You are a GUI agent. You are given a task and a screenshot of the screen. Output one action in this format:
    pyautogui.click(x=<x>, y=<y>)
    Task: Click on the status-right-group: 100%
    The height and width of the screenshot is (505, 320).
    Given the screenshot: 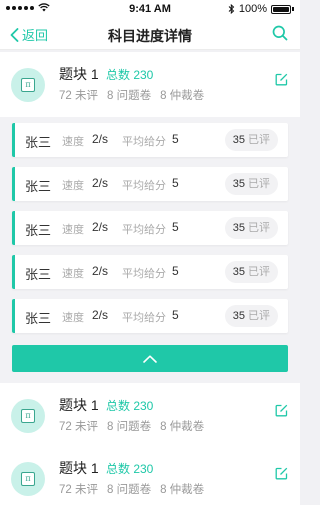 What is the action you would take?
    pyautogui.click(x=261, y=9)
    